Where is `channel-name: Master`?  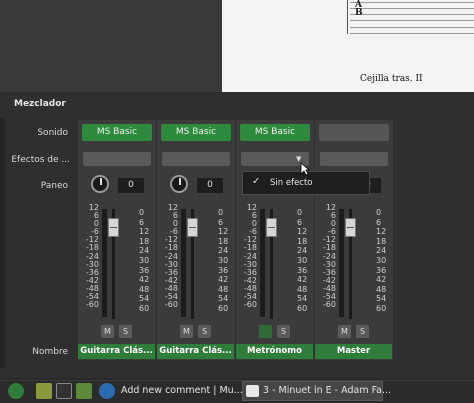
channel-name: Master is located at coordinates (353, 351).